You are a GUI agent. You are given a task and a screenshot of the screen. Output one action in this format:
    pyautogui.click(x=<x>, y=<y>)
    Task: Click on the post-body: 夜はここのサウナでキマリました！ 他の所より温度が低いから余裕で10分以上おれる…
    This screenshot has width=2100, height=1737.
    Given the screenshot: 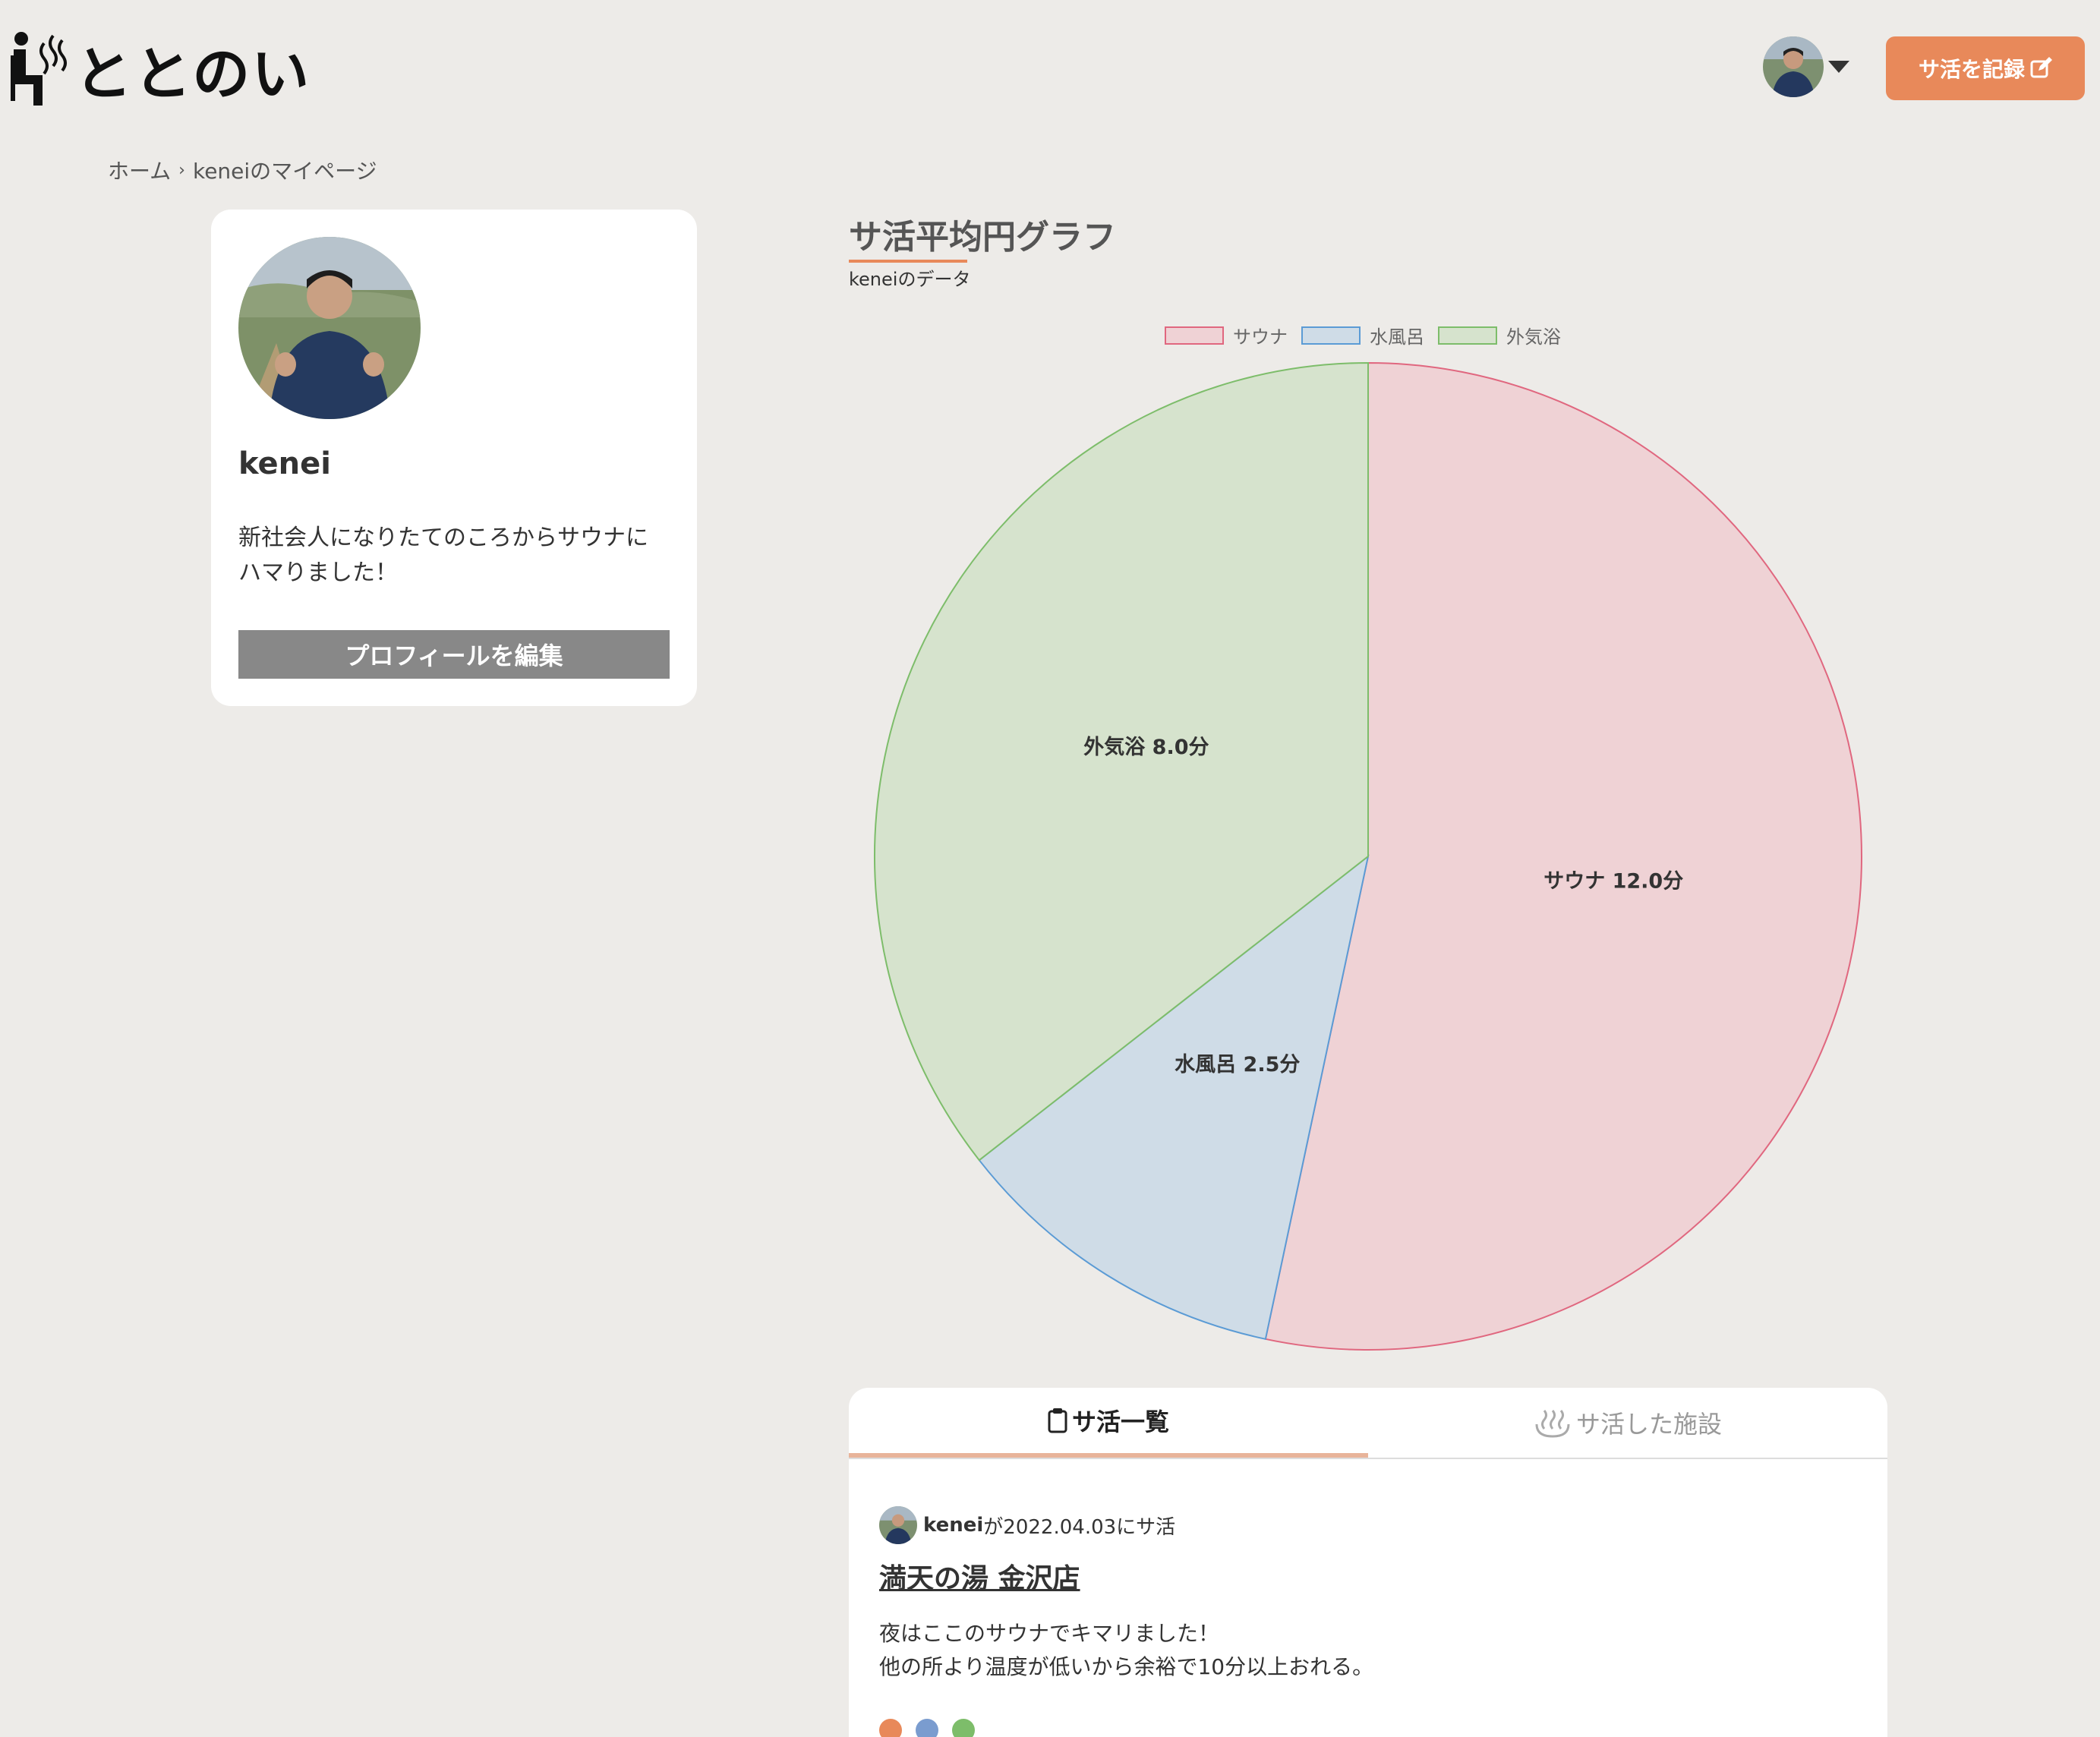 What is the action you would take?
    pyautogui.click(x=1126, y=1650)
    